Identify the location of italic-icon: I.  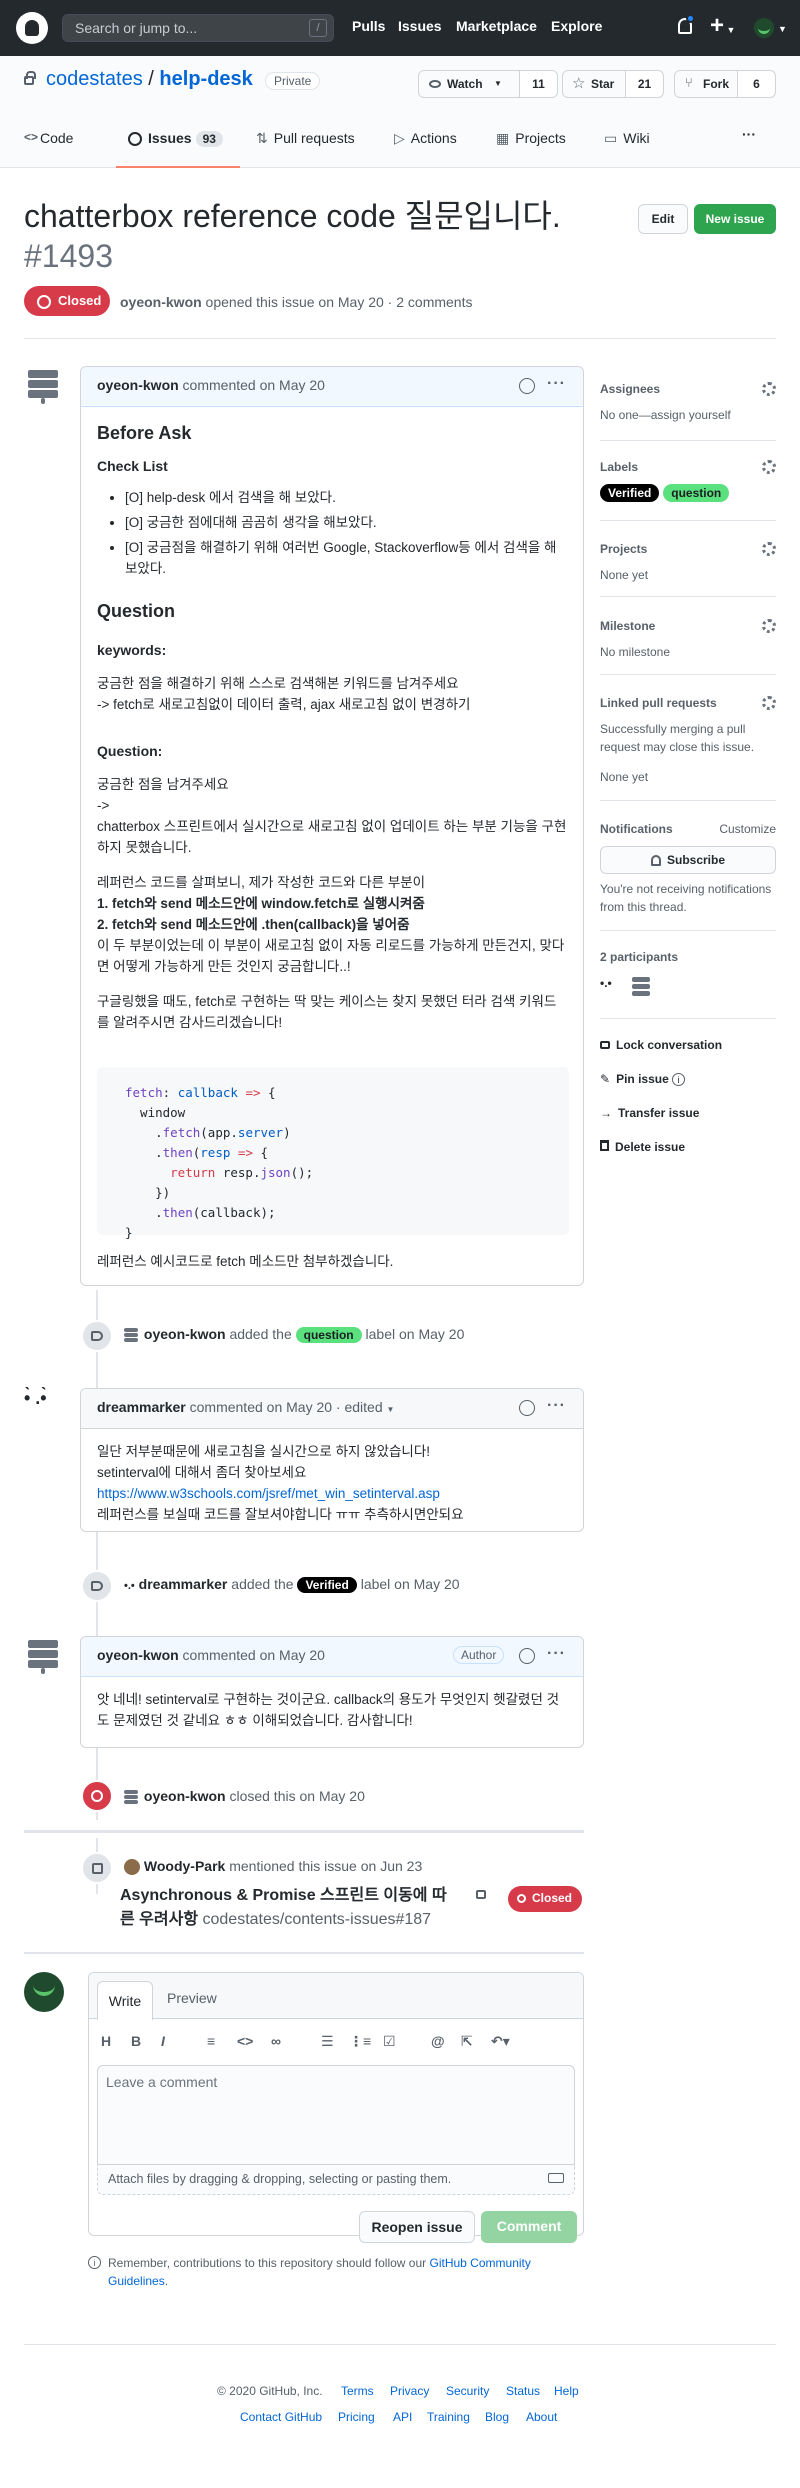
(163, 2041).